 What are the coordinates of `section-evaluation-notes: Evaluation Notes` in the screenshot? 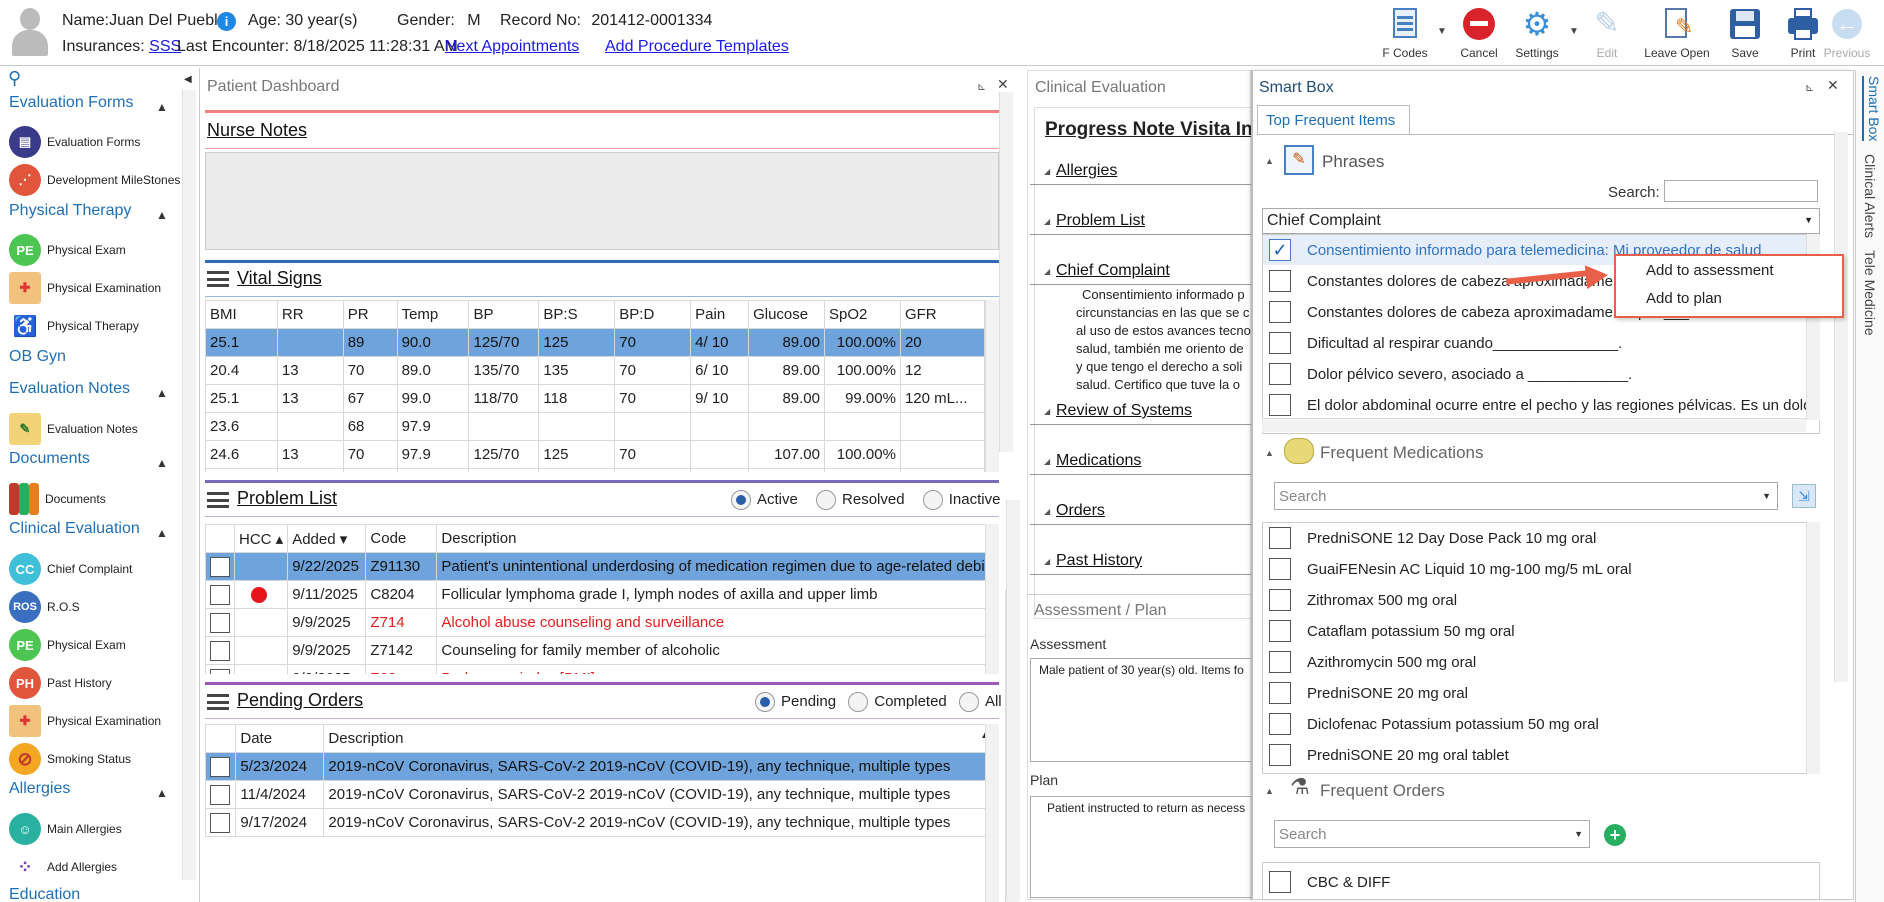 It's located at (69, 389).